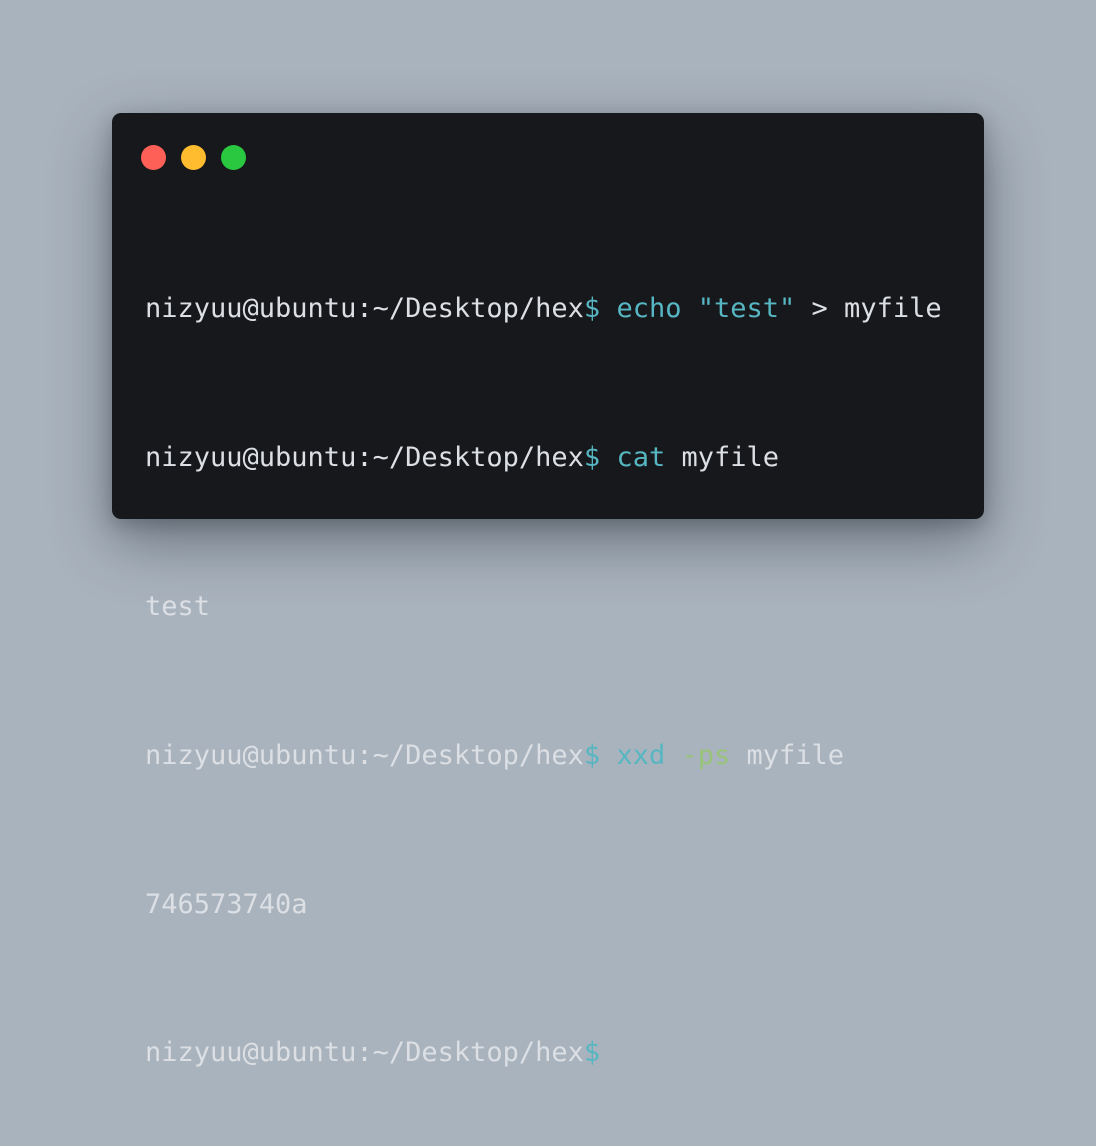  I want to click on command-redirect: > myfile, so click(876, 309).